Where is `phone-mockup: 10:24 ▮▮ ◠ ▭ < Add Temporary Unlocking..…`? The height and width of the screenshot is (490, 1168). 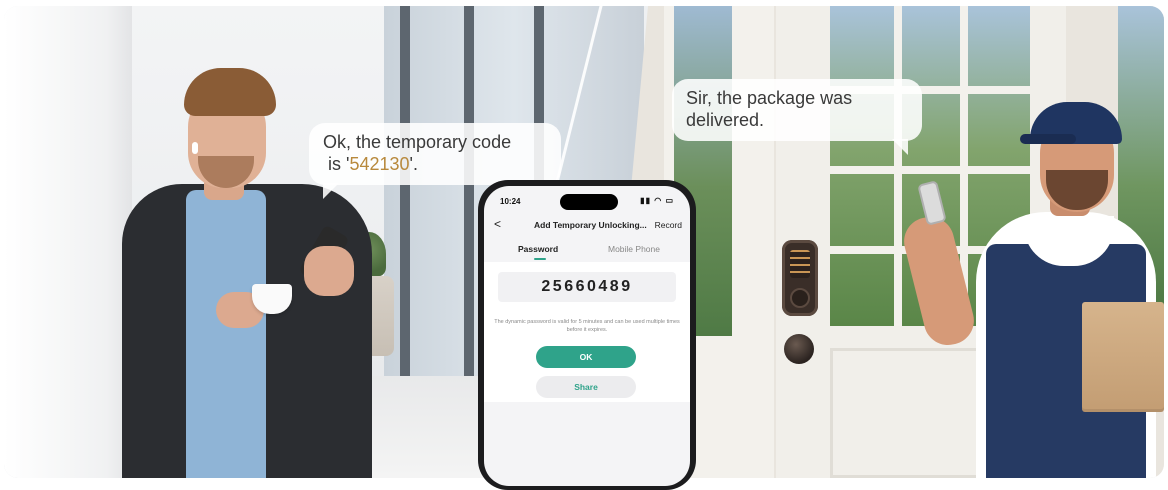
phone-mockup: 10:24 ▮▮ ◠ ▭ < Add Temporary Unlocking..… is located at coordinates (587, 335).